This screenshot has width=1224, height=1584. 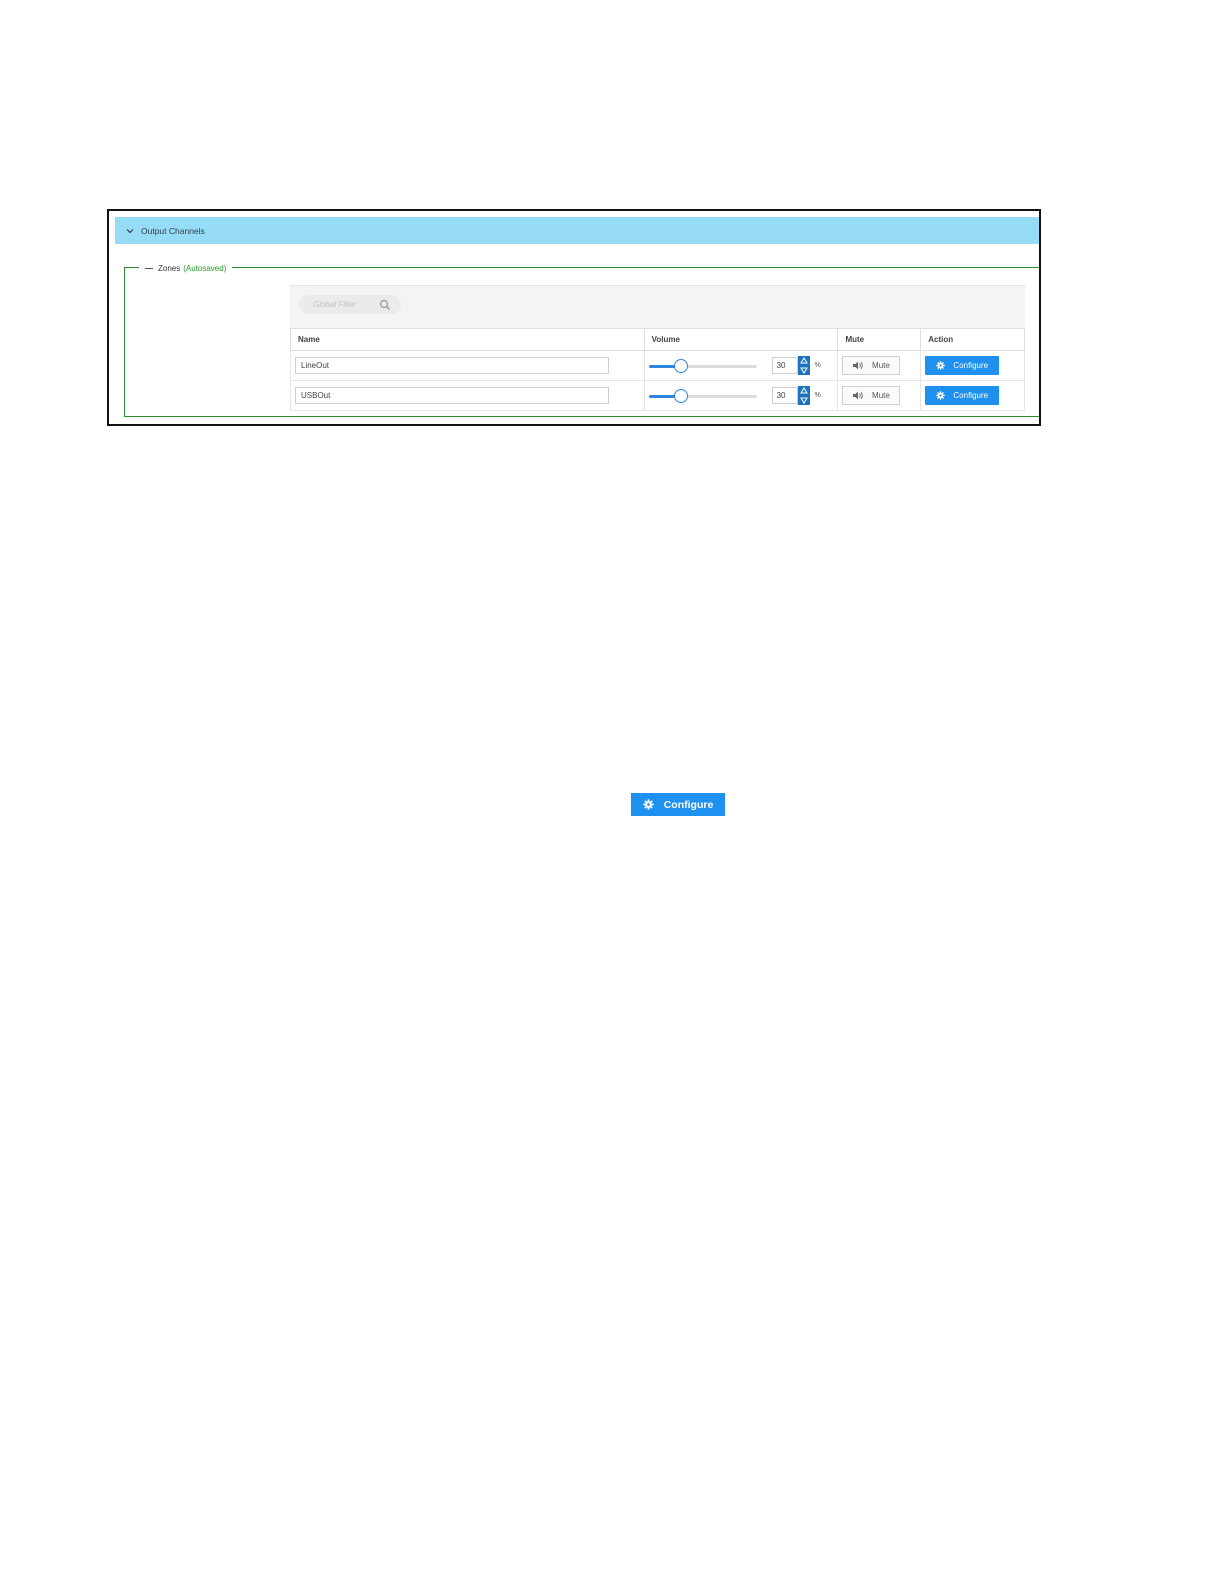 I want to click on global-filter-input: Global Filter, so click(x=350, y=304).